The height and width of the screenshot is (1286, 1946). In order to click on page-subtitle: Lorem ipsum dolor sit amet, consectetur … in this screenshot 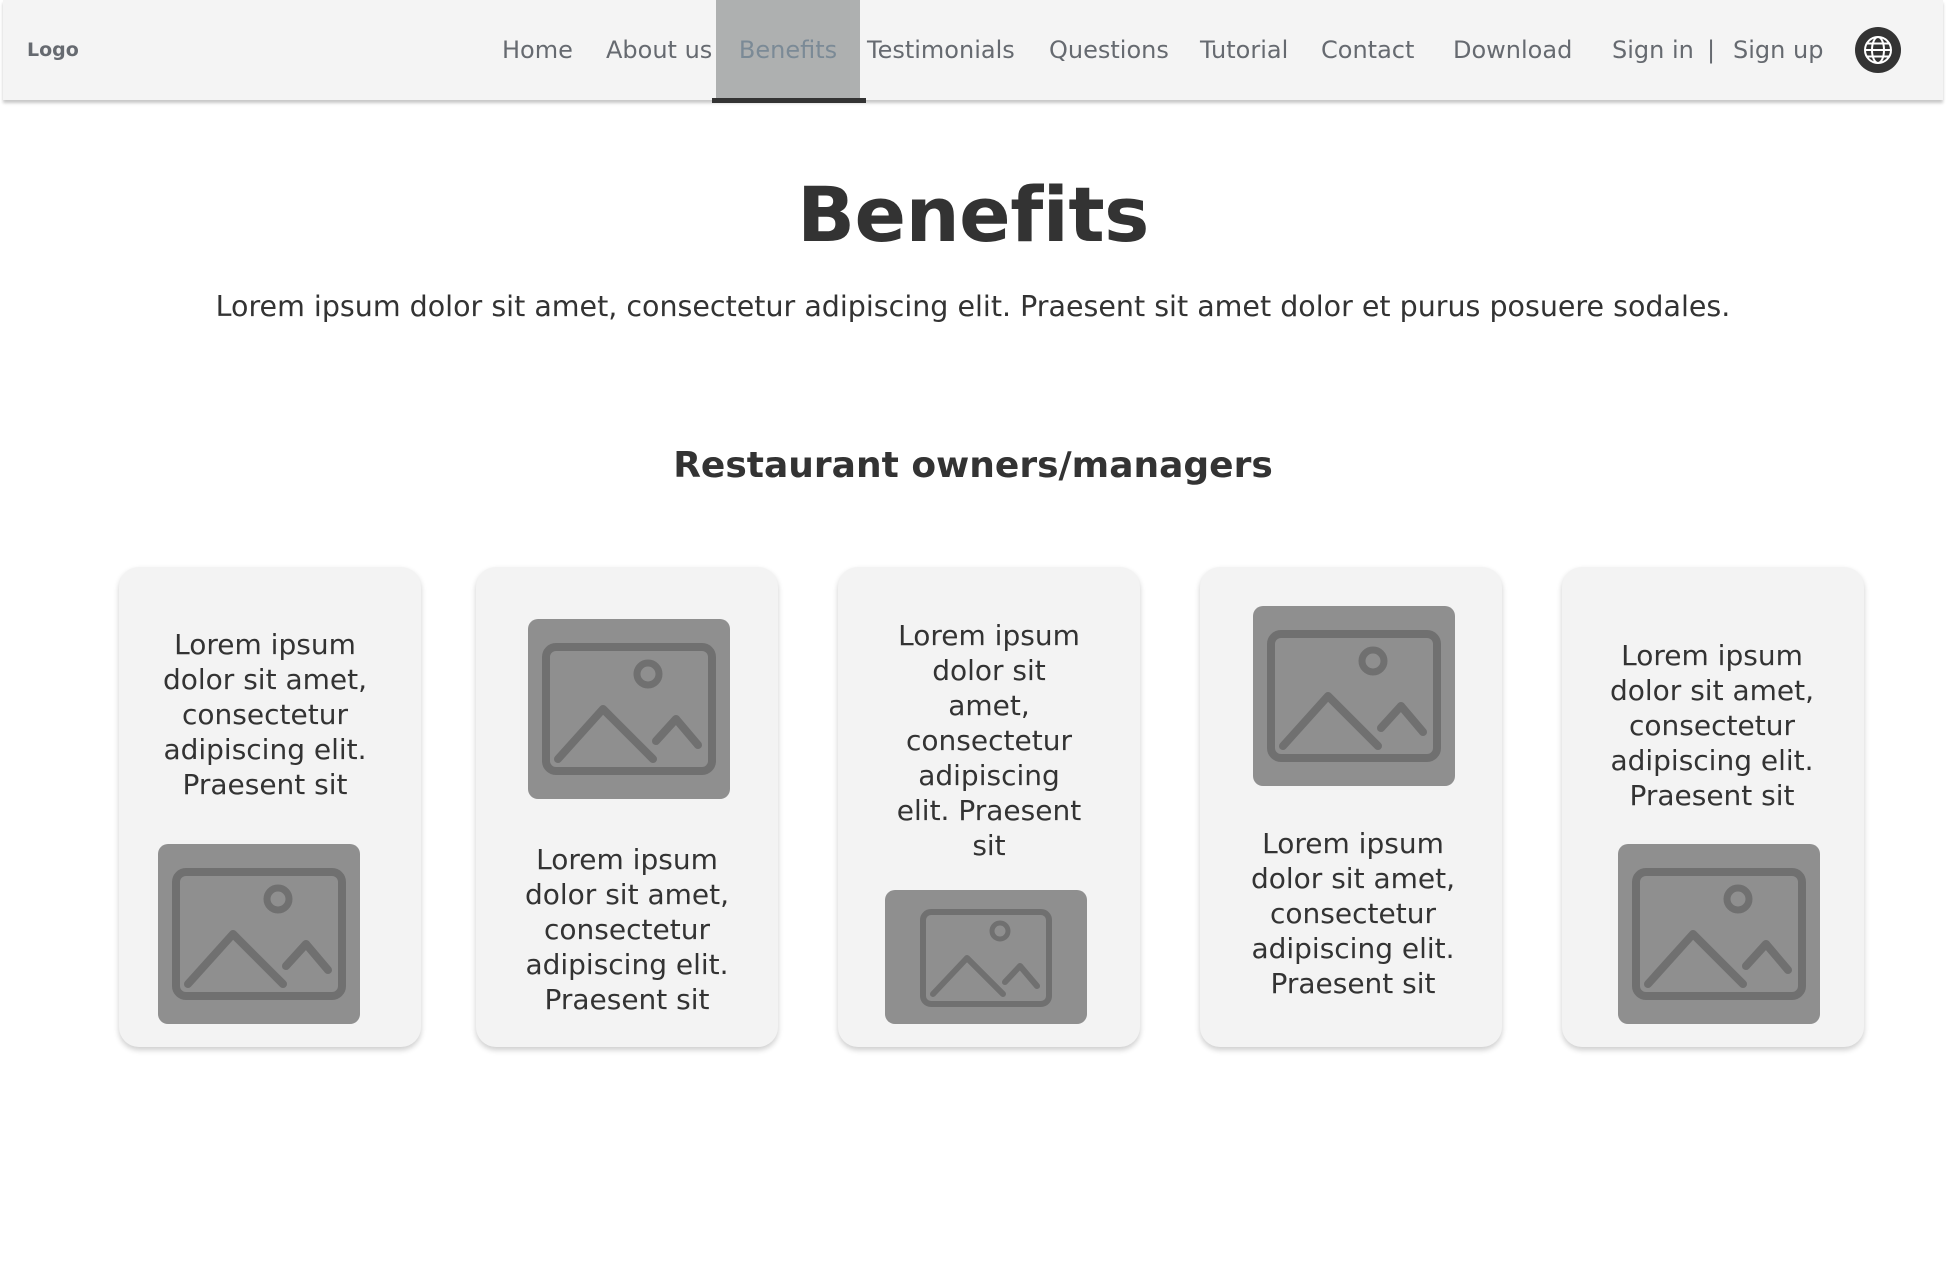, I will do `click(973, 306)`.